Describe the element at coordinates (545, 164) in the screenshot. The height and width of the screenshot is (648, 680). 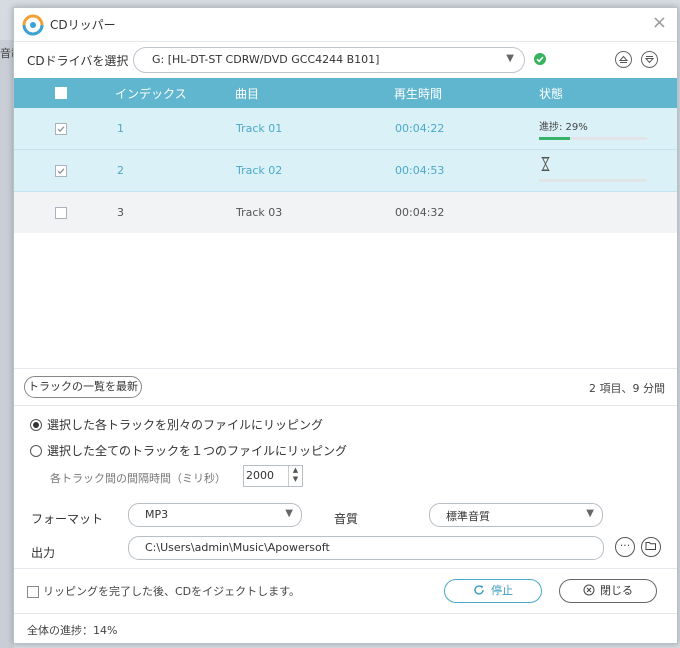
I see `hourglass-icon` at that location.